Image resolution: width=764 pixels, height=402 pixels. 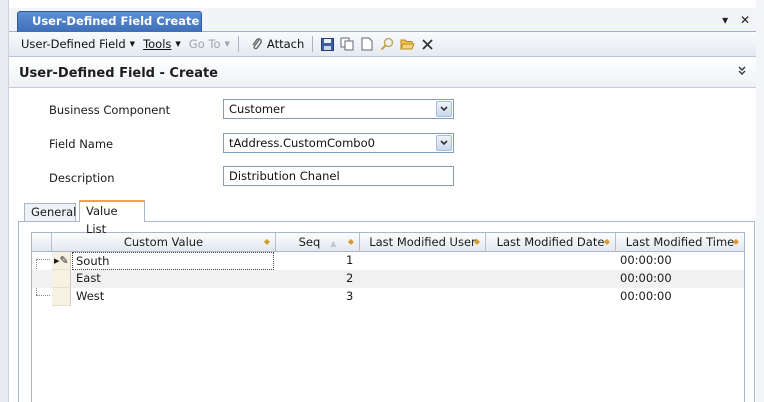 I want to click on field-name-select: tAddress.CustomCombo0, so click(x=338, y=143).